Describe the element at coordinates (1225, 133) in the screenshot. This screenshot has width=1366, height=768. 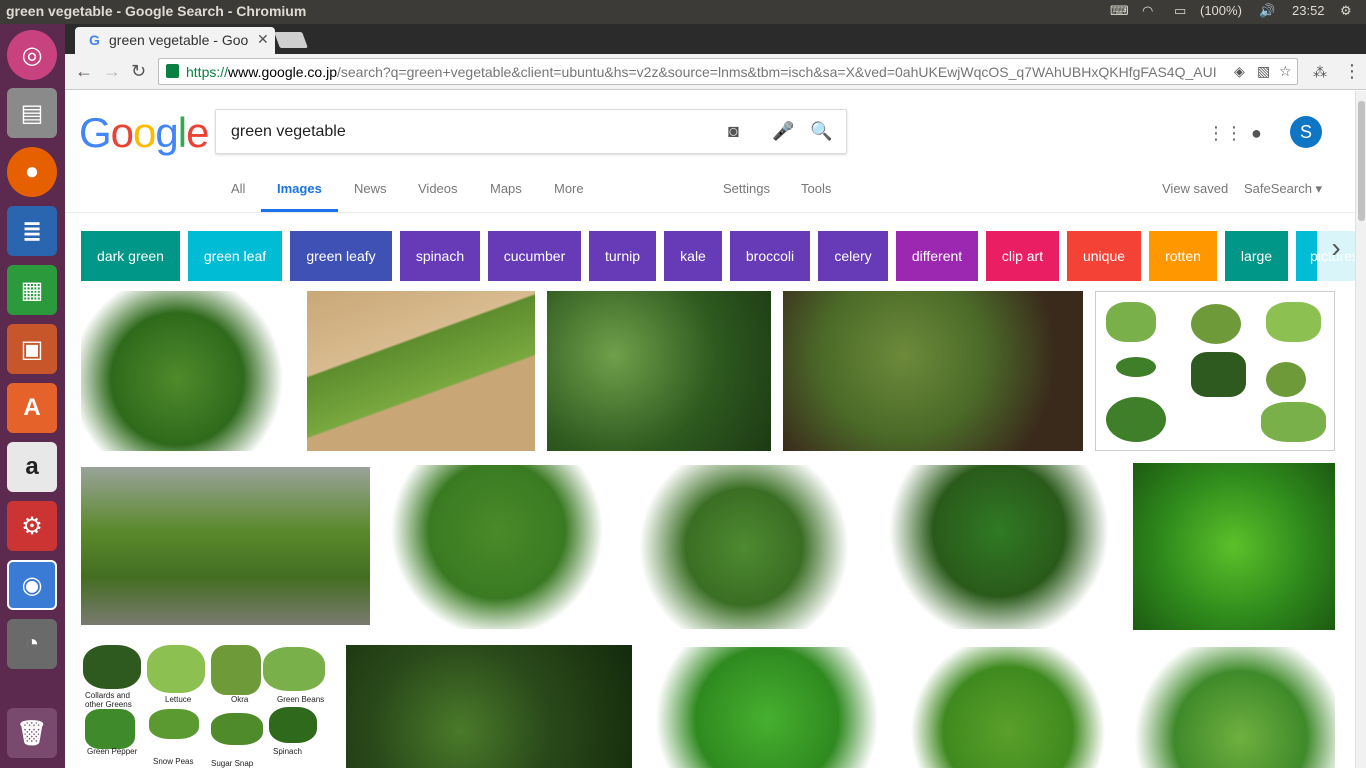
I see `apps-grid-icon: ⋮⋮` at that location.